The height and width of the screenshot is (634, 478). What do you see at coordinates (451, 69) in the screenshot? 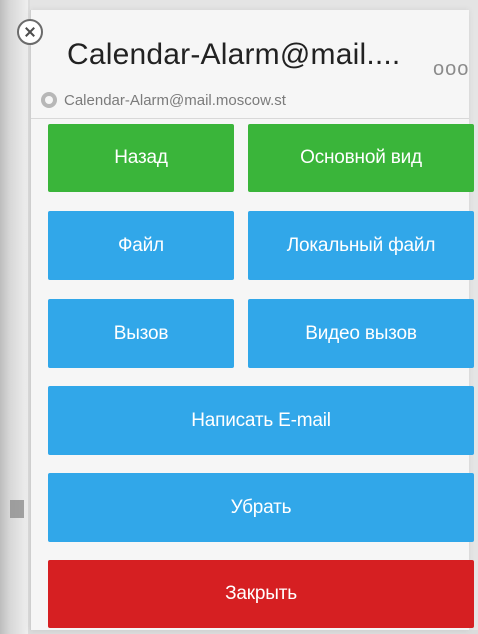
I see `more-options-icon: ooo` at bounding box center [451, 69].